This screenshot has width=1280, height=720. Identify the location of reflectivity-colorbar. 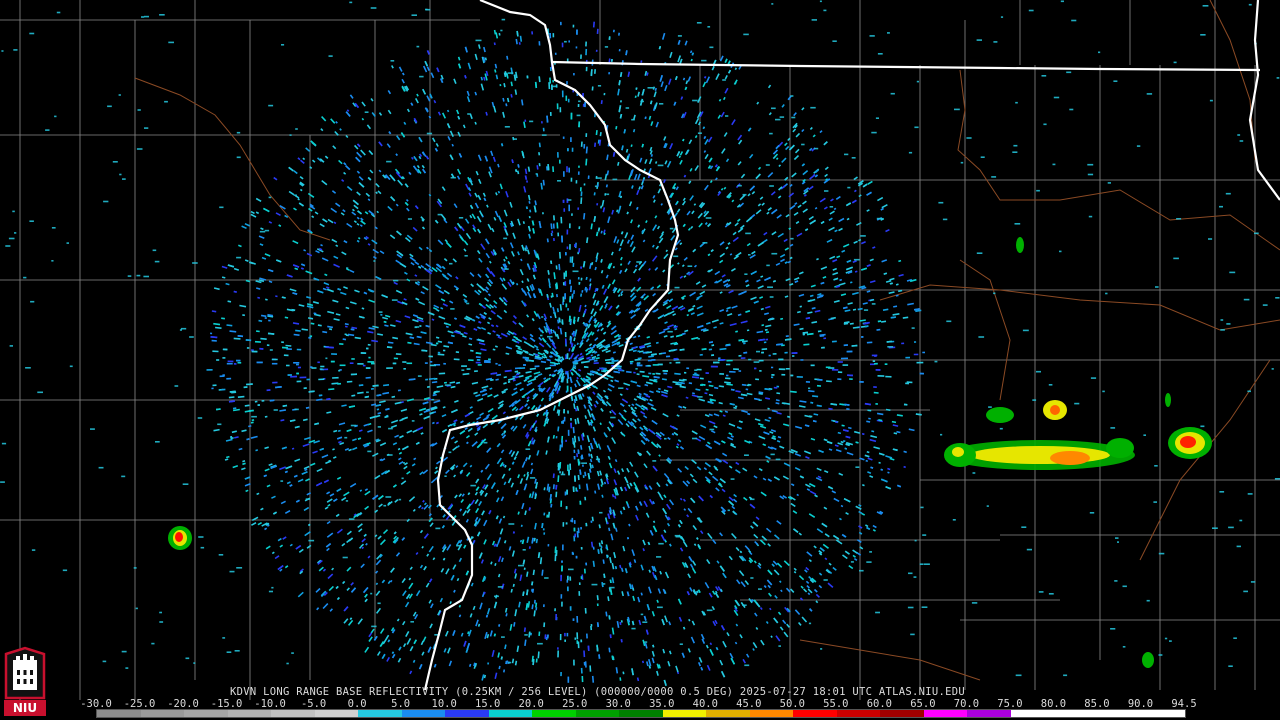
(641, 713).